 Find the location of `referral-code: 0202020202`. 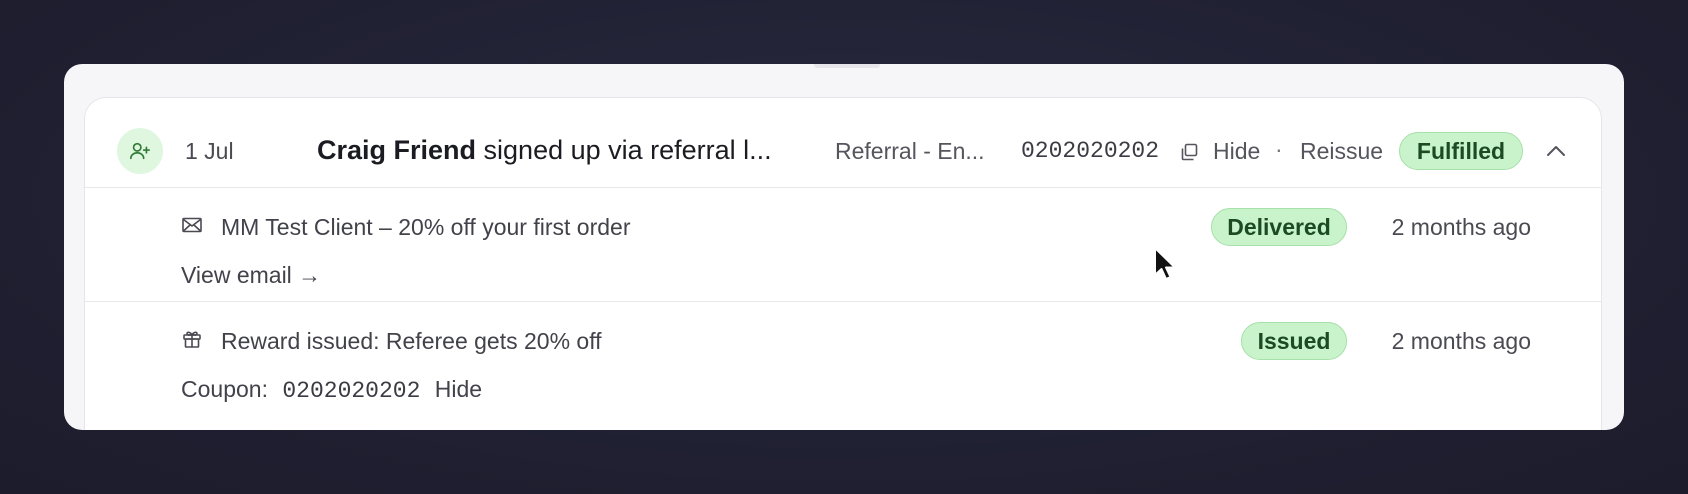

referral-code: 0202020202 is located at coordinates (1090, 151).